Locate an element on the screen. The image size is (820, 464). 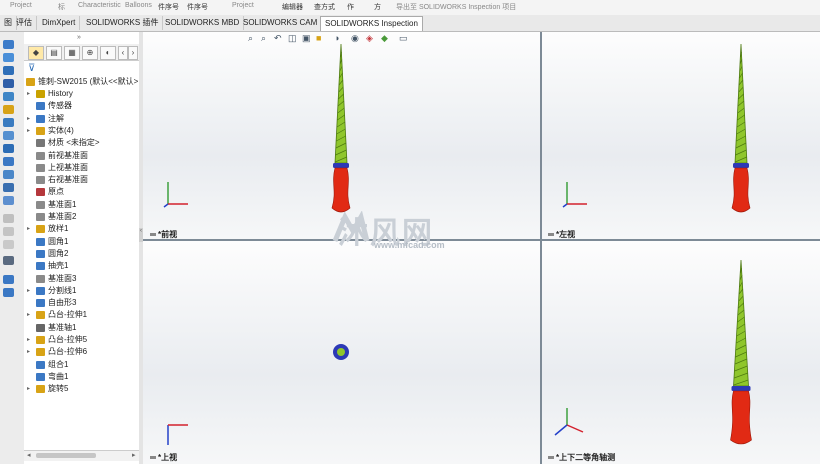
viewport-label-top: *上视 is located at coordinates (163, 457).